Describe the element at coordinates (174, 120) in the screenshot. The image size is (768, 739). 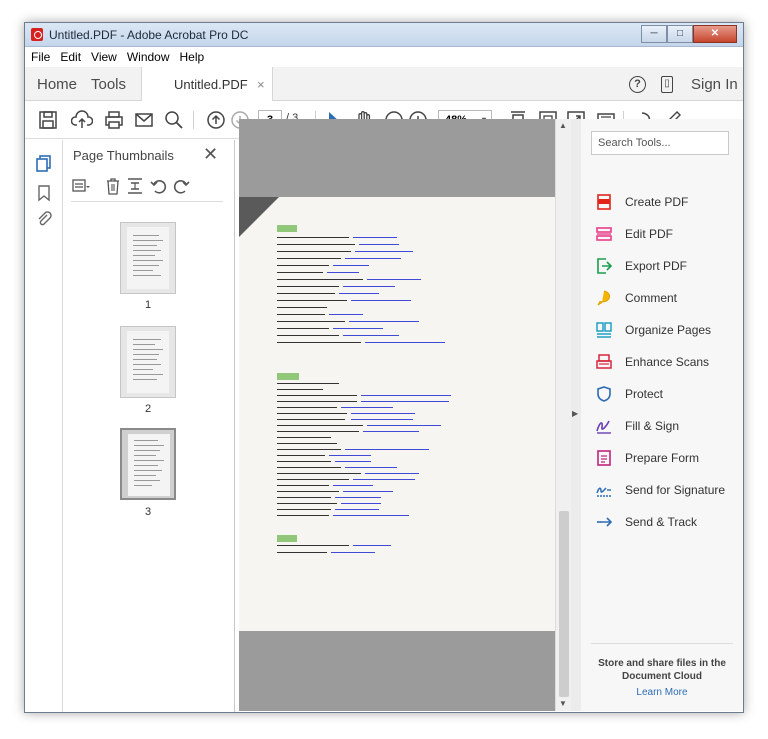
I see `search-icon` at that location.